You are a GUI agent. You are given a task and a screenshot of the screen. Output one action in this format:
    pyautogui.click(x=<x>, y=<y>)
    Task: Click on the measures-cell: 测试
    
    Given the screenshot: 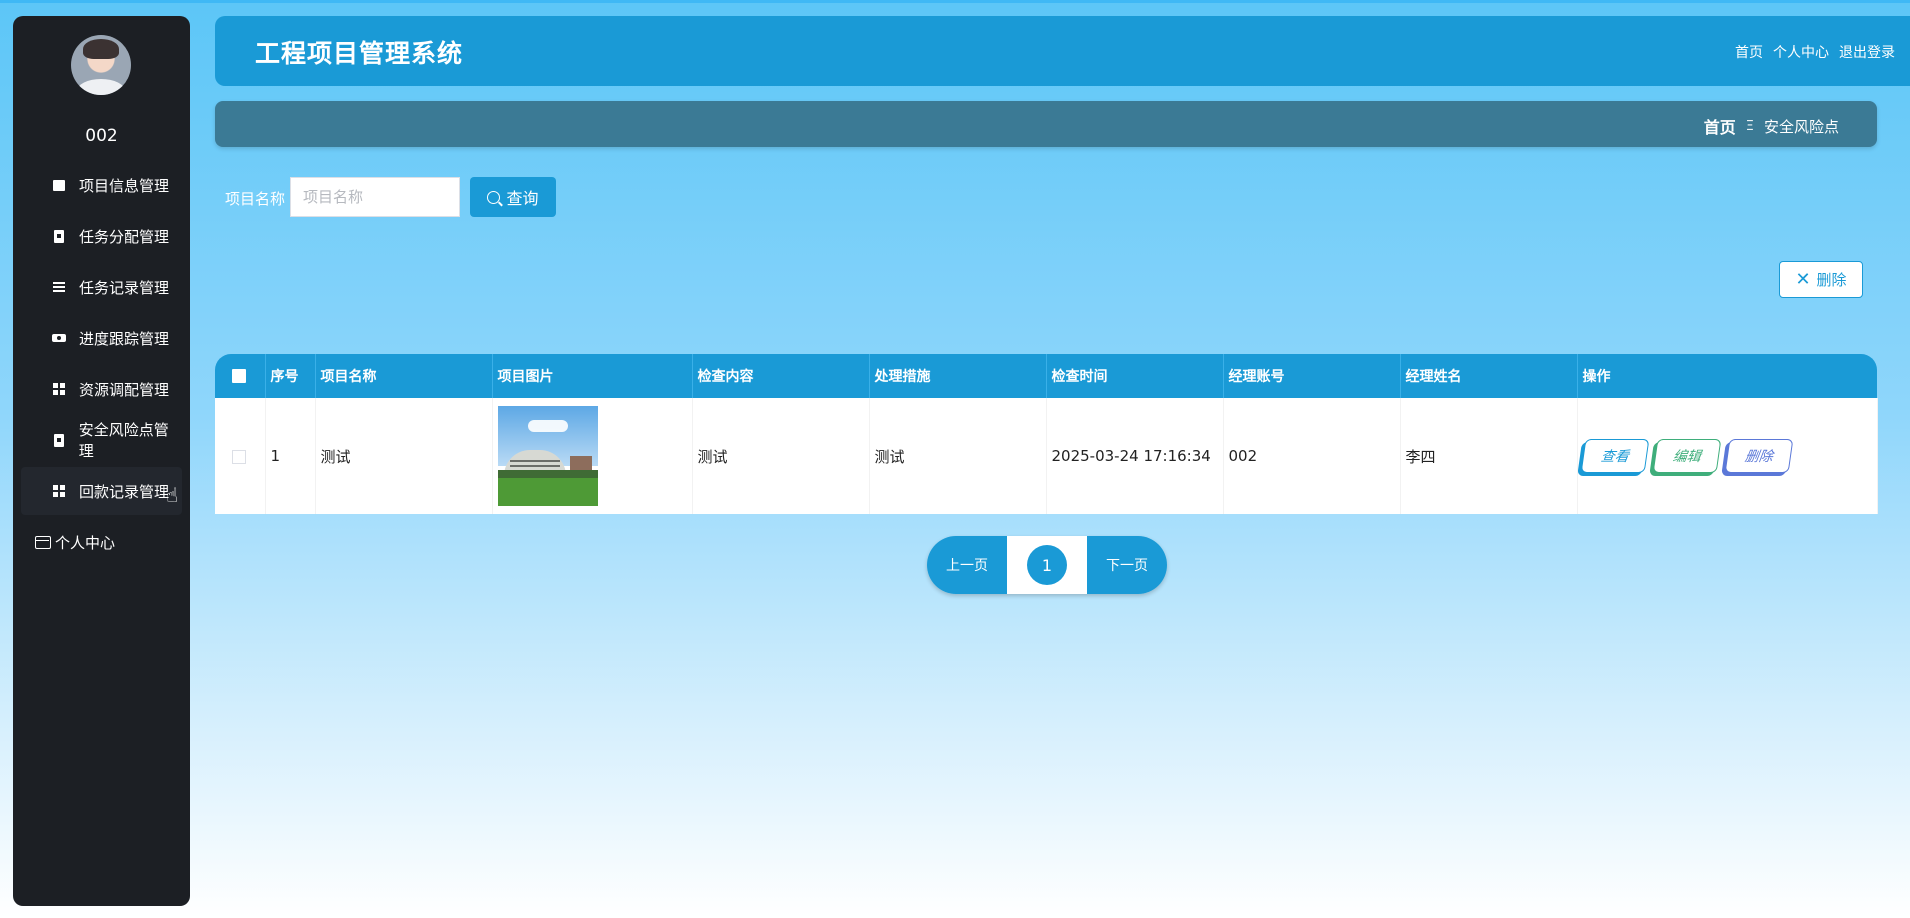 What is the action you would take?
    pyautogui.click(x=958, y=456)
    